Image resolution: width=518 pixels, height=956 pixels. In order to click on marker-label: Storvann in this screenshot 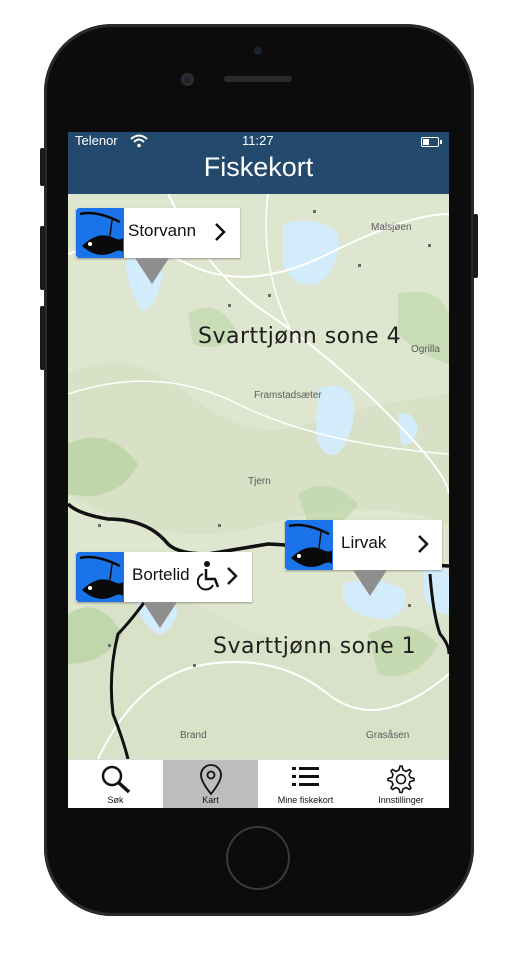, I will do `click(162, 230)`.